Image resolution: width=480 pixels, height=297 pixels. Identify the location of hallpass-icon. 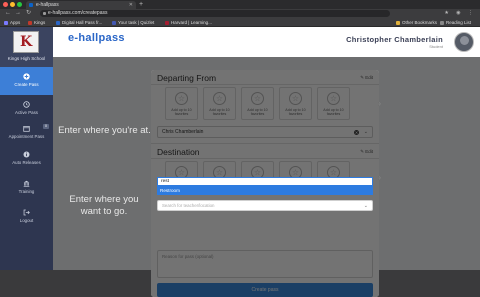
(58, 22).